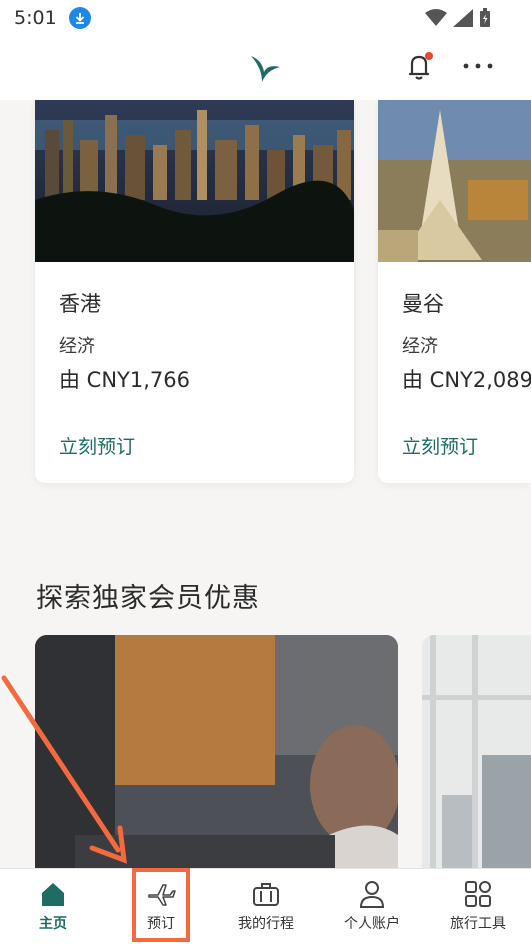 The width and height of the screenshot is (531, 944). Describe the element at coordinates (80, 304) in the screenshot. I see `card-city: 香港` at that location.